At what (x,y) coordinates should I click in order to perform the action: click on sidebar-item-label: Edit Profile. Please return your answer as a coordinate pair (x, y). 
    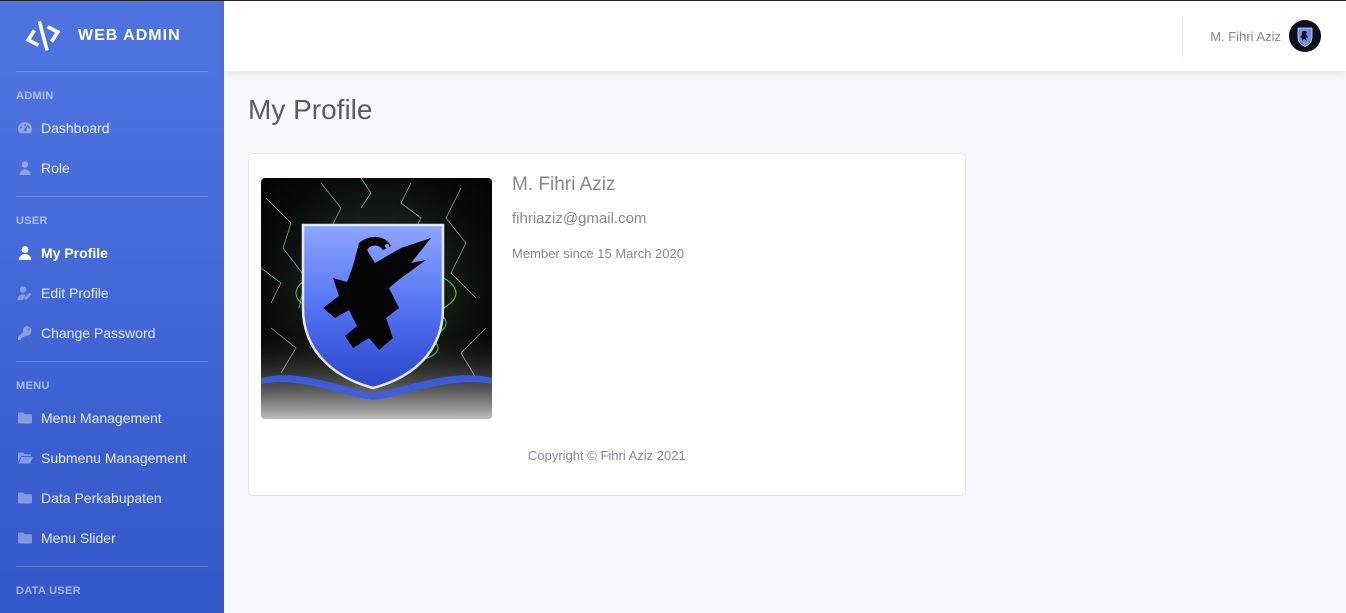
    Looking at the image, I should click on (75, 293).